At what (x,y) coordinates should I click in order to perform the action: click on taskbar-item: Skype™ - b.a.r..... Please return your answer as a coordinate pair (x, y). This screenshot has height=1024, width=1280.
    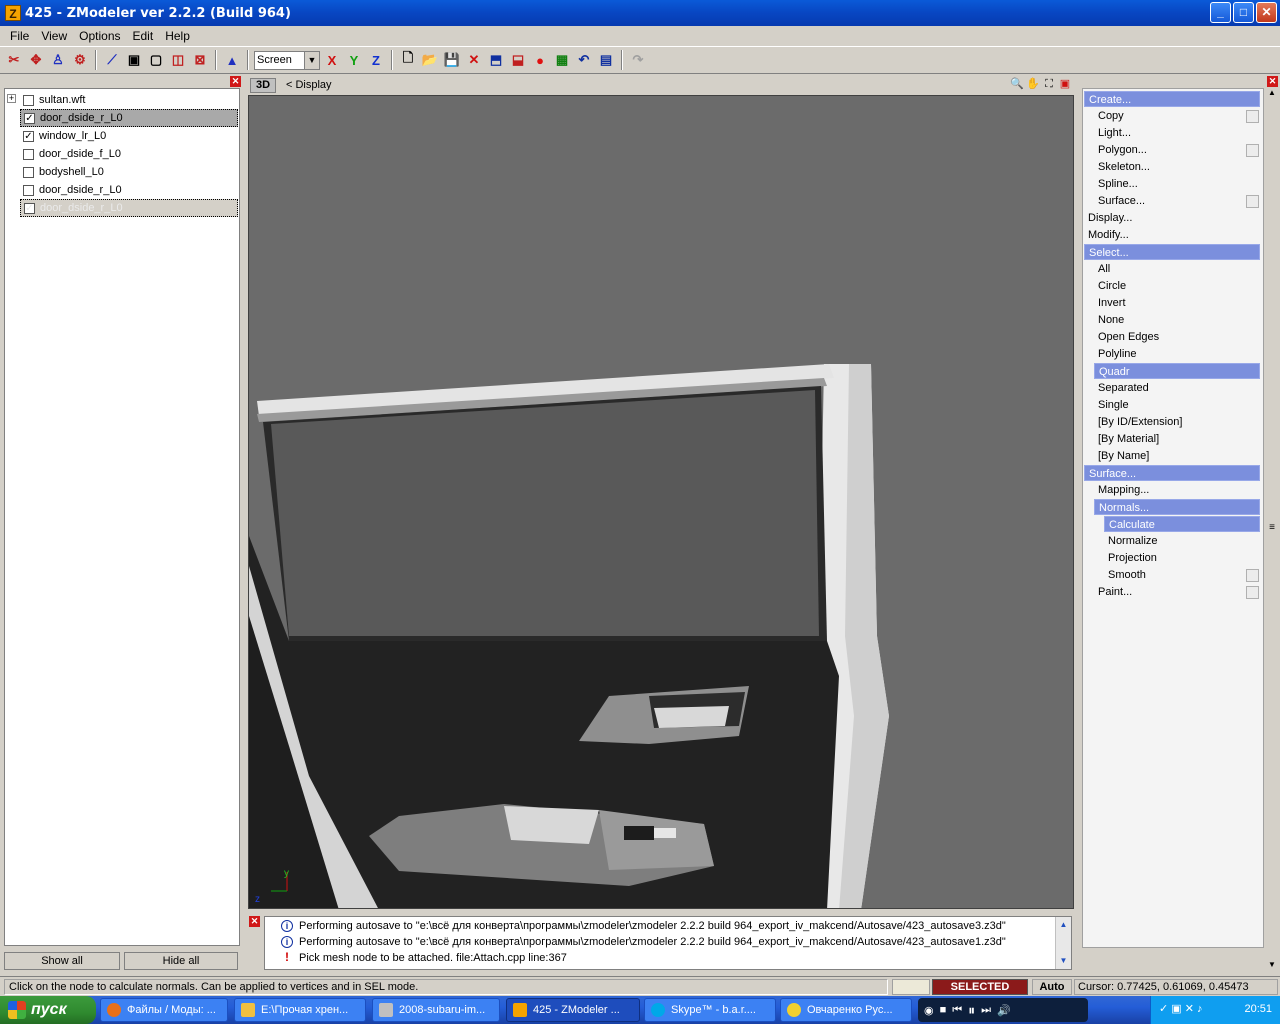
    Looking at the image, I should click on (710, 1010).